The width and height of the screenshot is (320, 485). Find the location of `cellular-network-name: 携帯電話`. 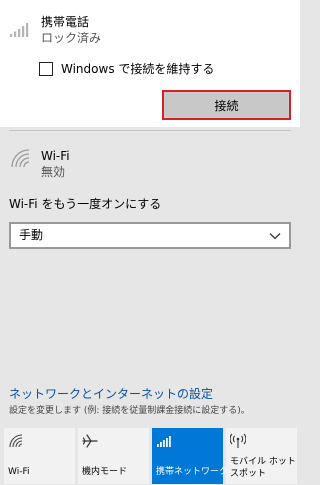

cellular-network-name: 携帯電話 is located at coordinates (65, 22).